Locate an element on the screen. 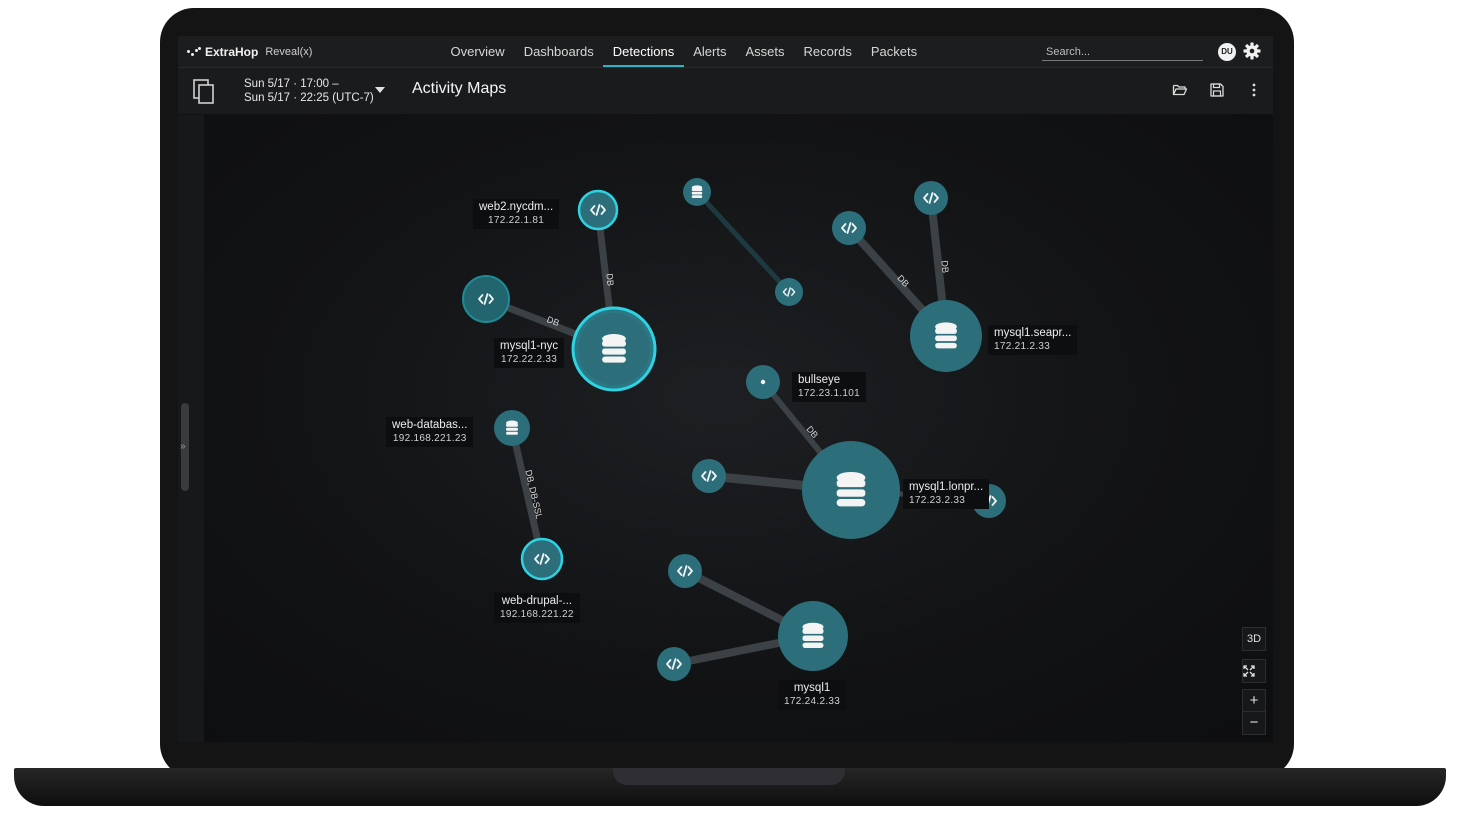 This screenshot has height=824, width=1471. node-ip: 172.23.2.33 is located at coordinates (937, 500).